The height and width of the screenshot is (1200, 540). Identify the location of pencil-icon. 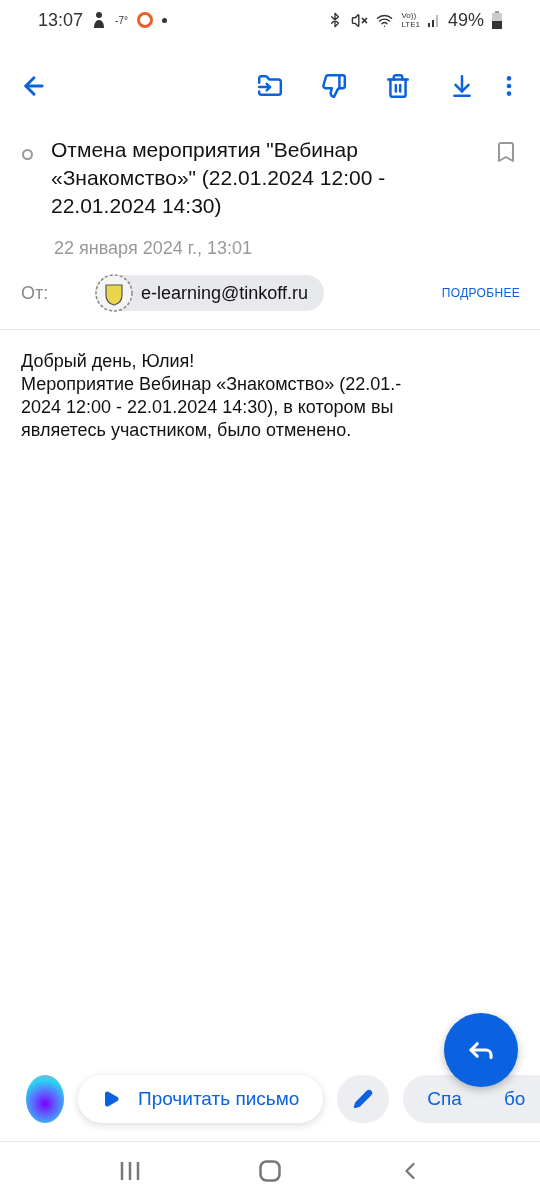
(363, 1099).